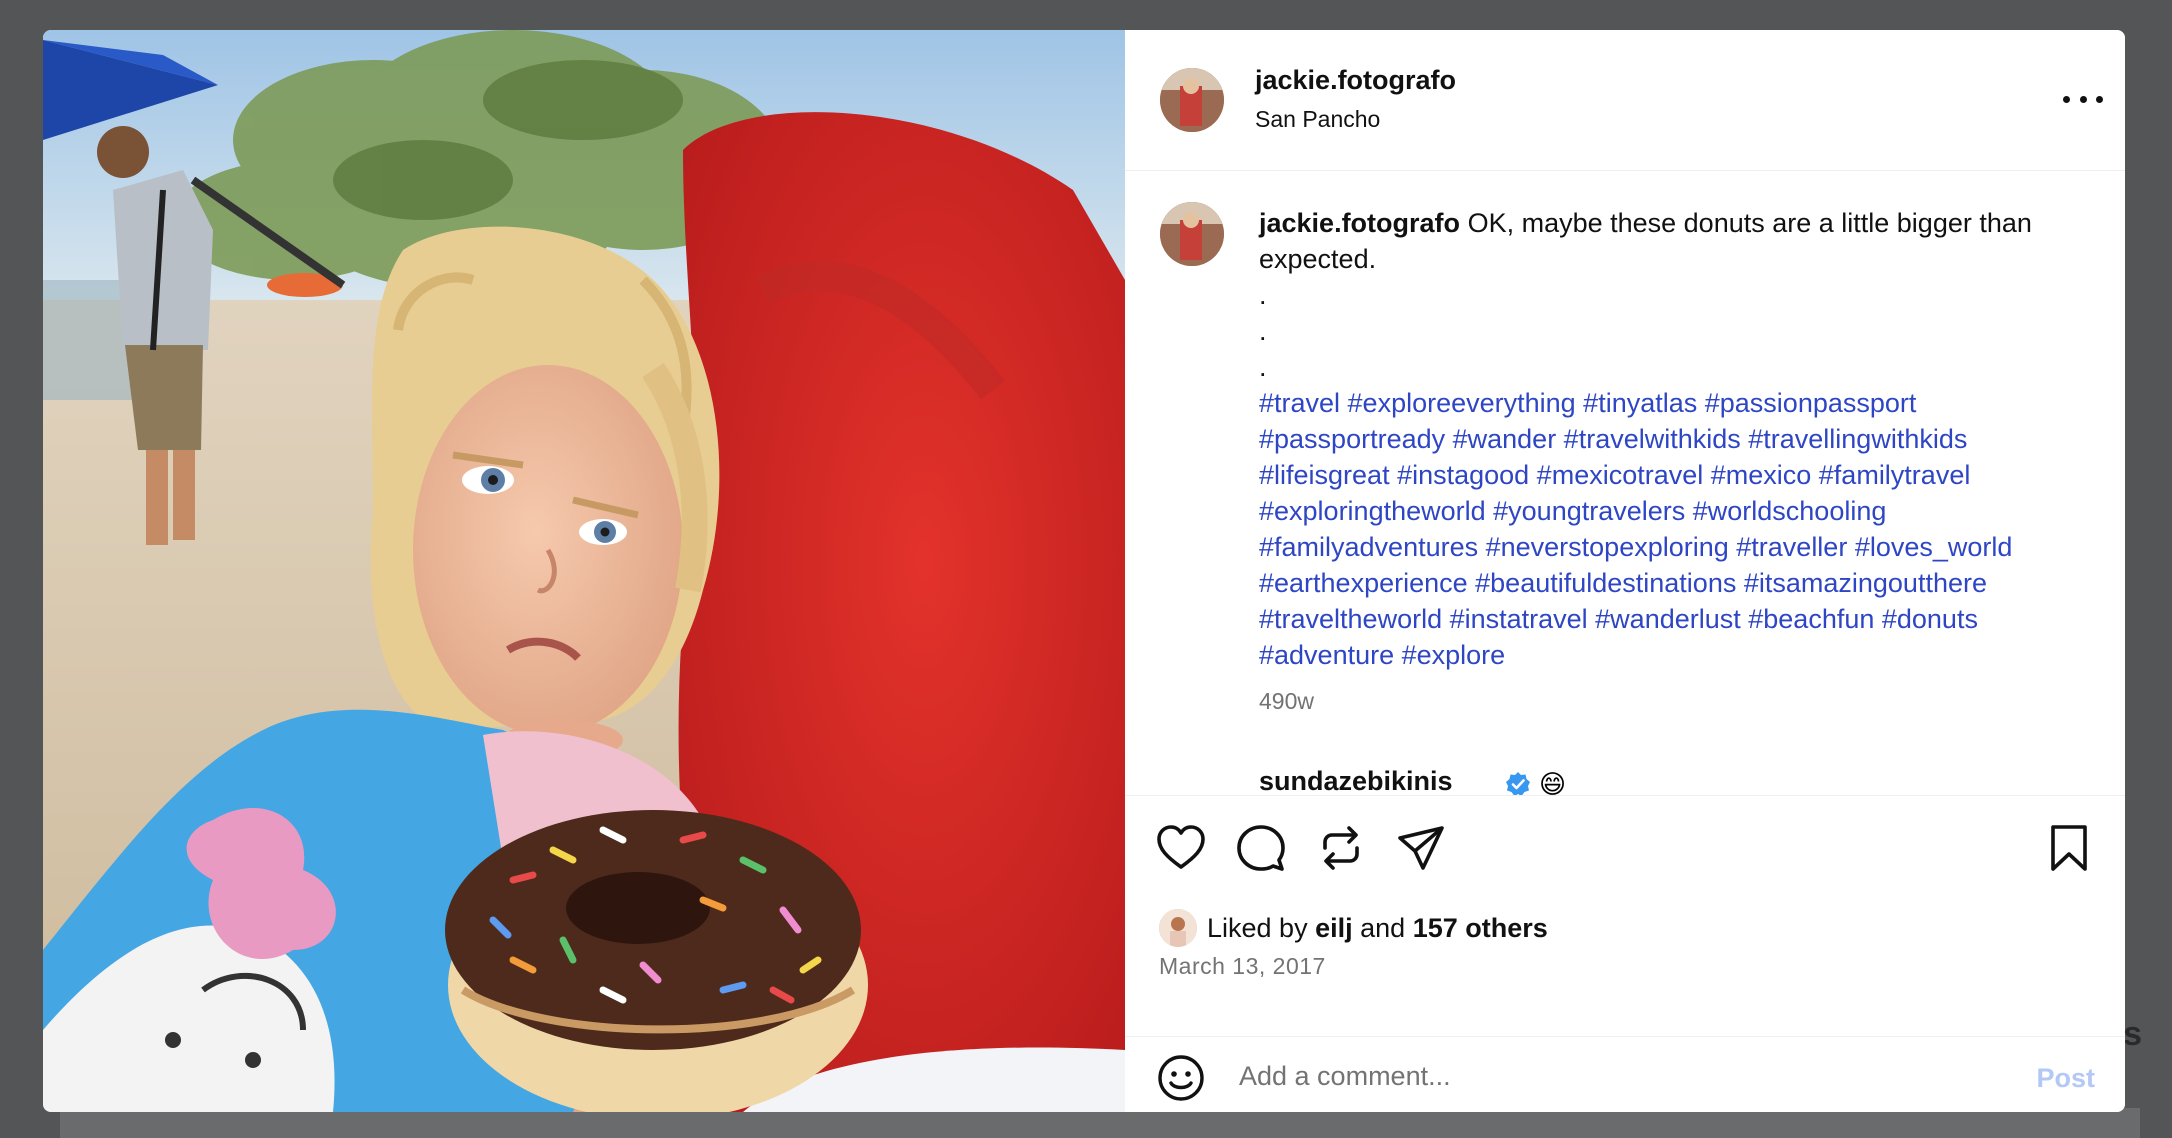 The height and width of the screenshot is (1138, 2172). I want to click on repost-icon, so click(1341, 848).